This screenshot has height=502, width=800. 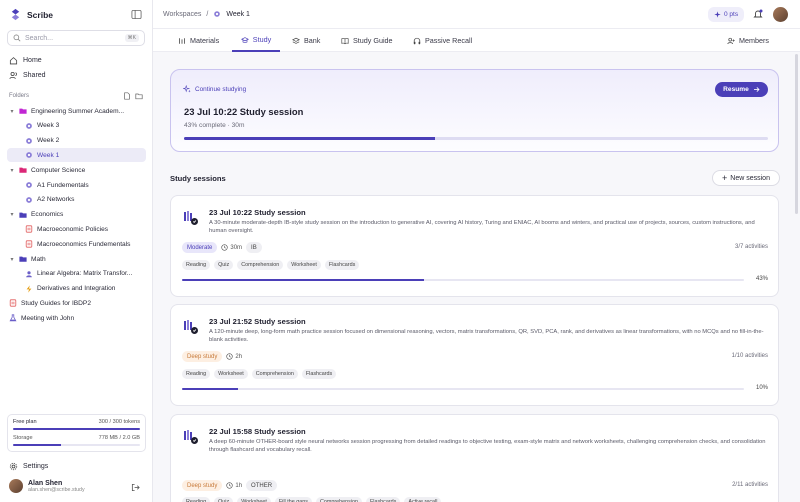 What do you see at coordinates (76, 318) in the screenshot?
I see `tree-item: Meeting with John` at bounding box center [76, 318].